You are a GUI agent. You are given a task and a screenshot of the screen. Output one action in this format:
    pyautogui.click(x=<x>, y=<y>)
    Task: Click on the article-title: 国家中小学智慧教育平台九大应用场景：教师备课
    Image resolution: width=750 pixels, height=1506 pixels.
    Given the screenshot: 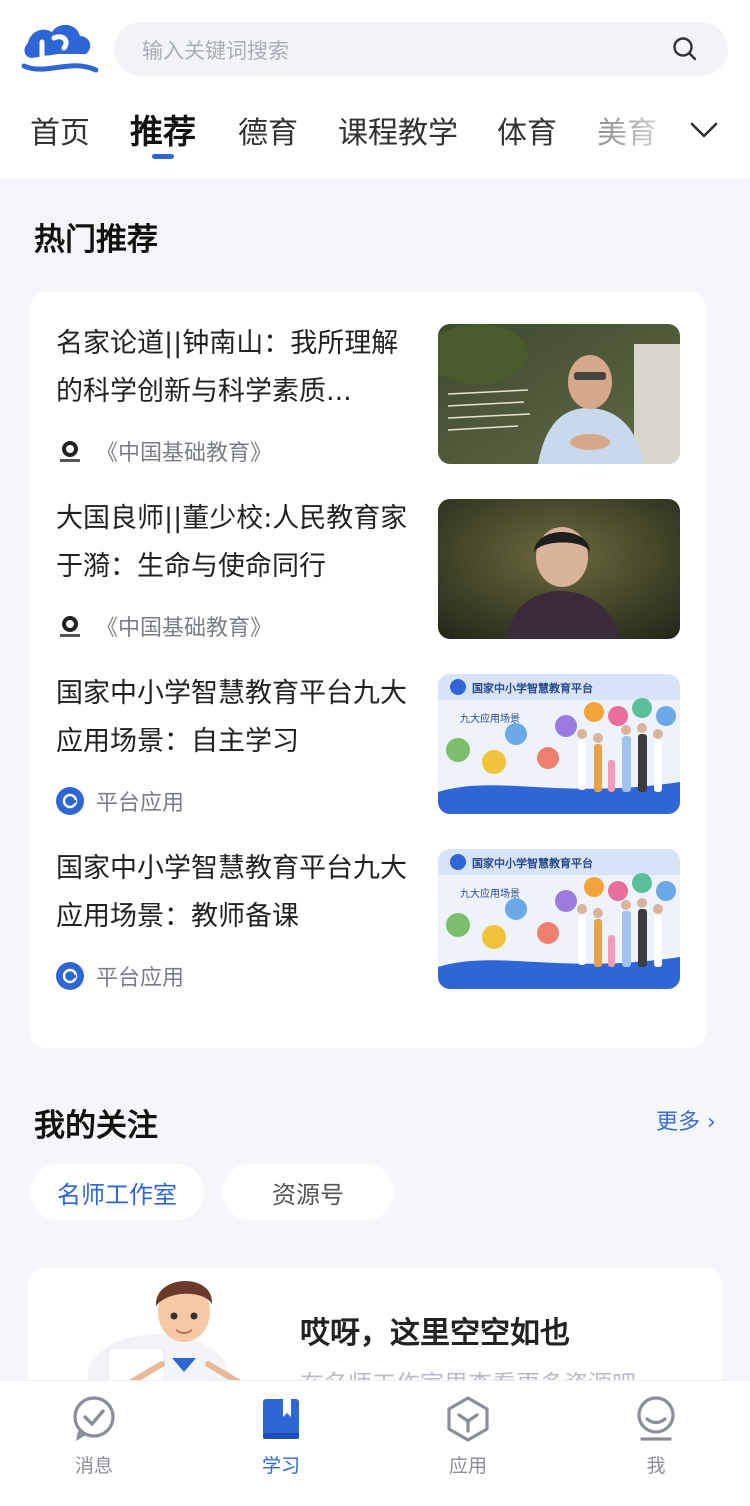 What is the action you would take?
    pyautogui.click(x=236, y=893)
    